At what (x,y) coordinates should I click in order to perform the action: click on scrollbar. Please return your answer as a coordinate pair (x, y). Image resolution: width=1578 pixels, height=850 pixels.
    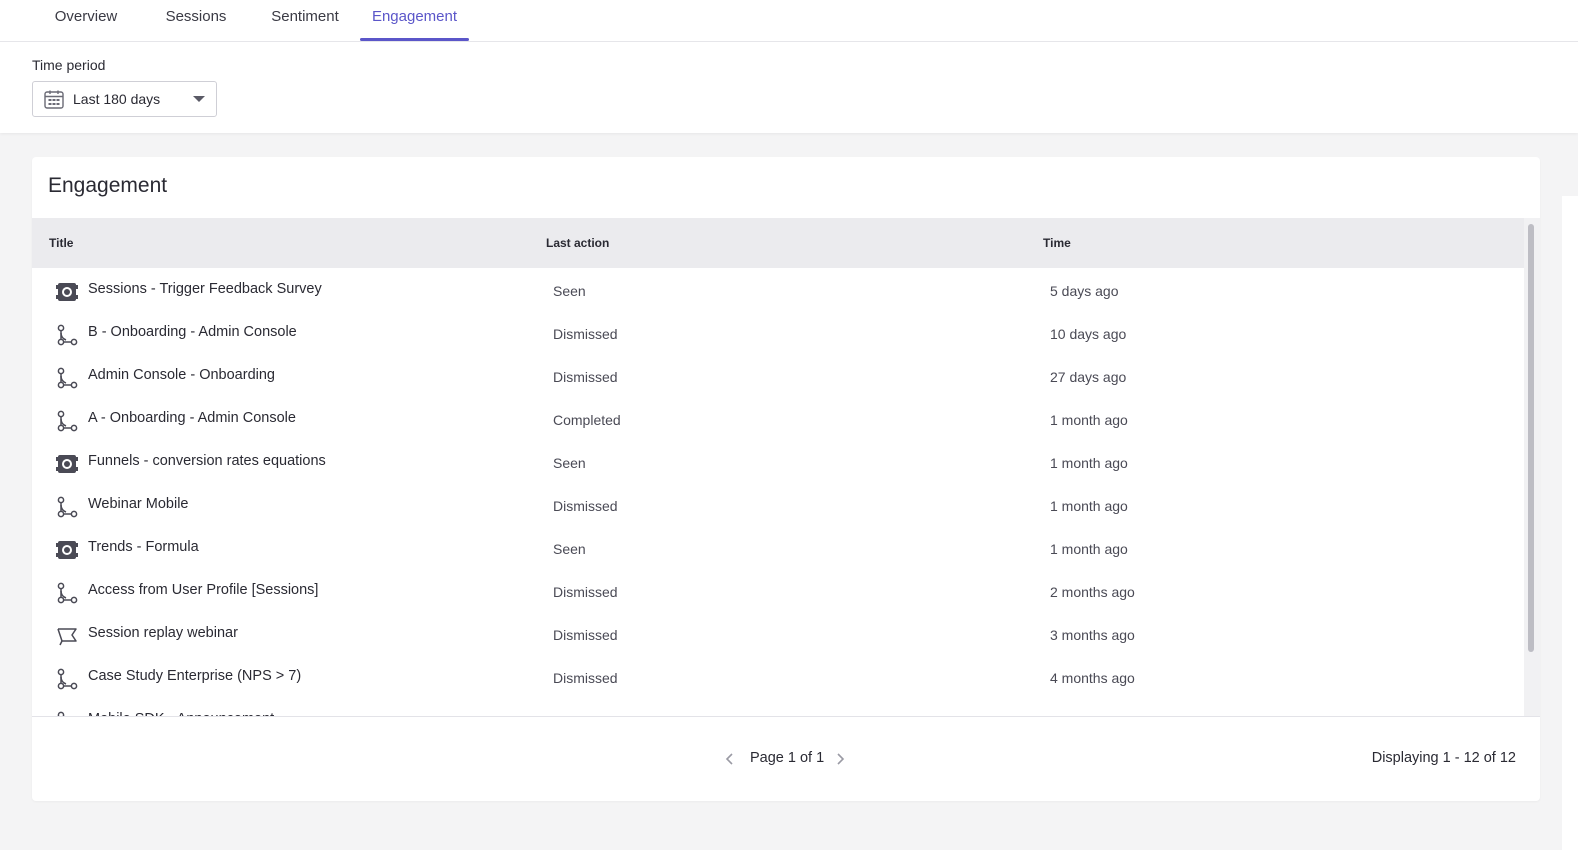
    Looking at the image, I should click on (1532, 467).